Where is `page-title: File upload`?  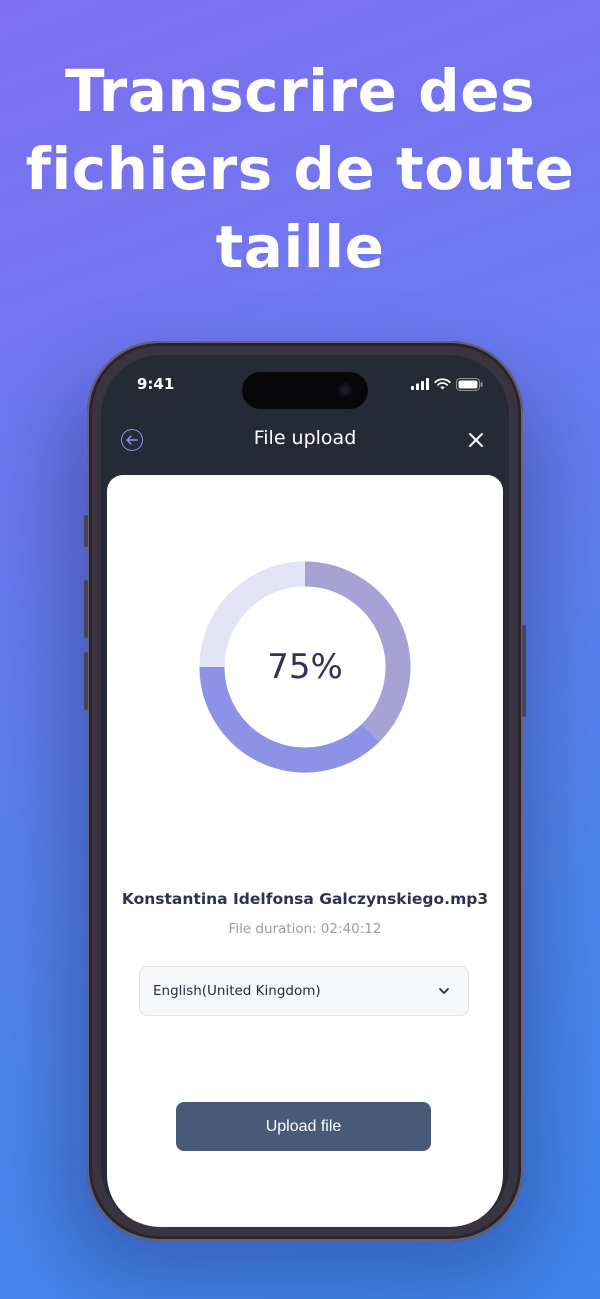 page-title: File upload is located at coordinates (305, 438).